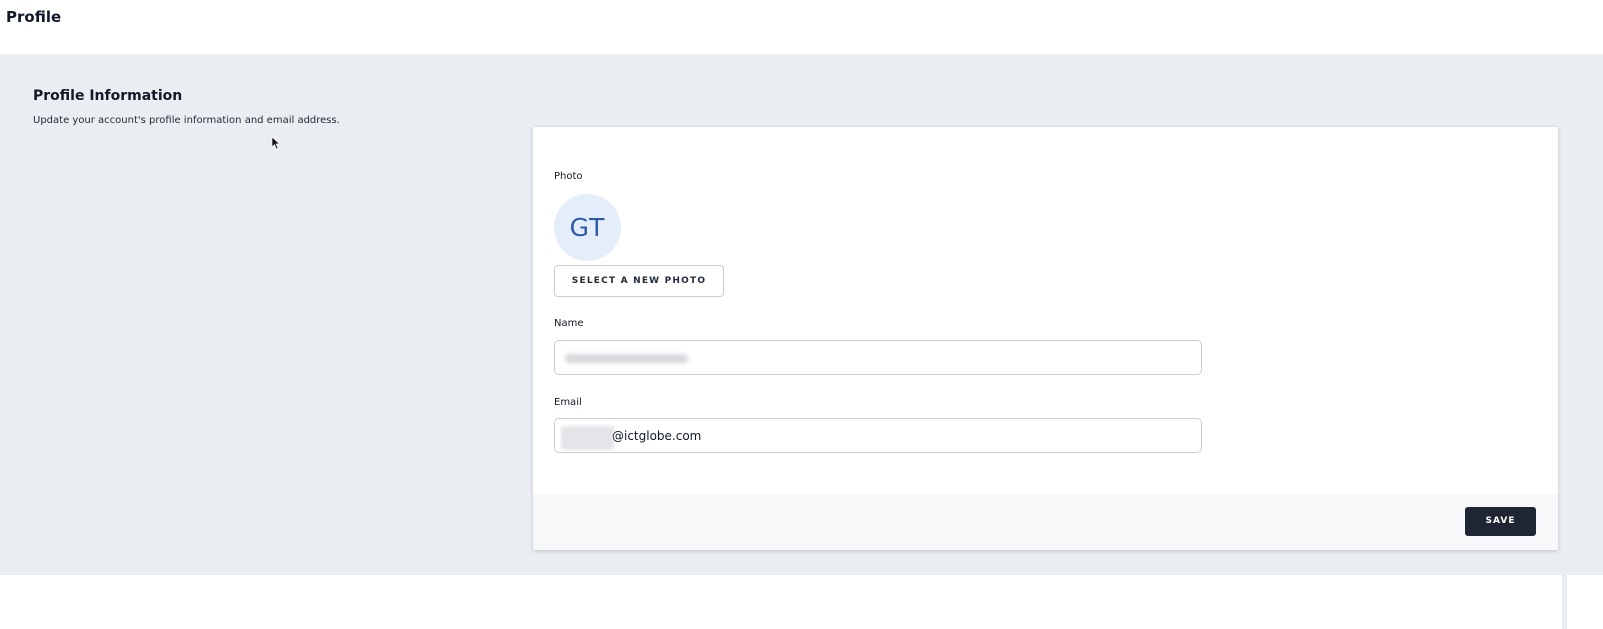 Image resolution: width=1603 pixels, height=629 pixels. Describe the element at coordinates (108, 96) in the screenshot. I see `section-title: Profile Information` at that location.